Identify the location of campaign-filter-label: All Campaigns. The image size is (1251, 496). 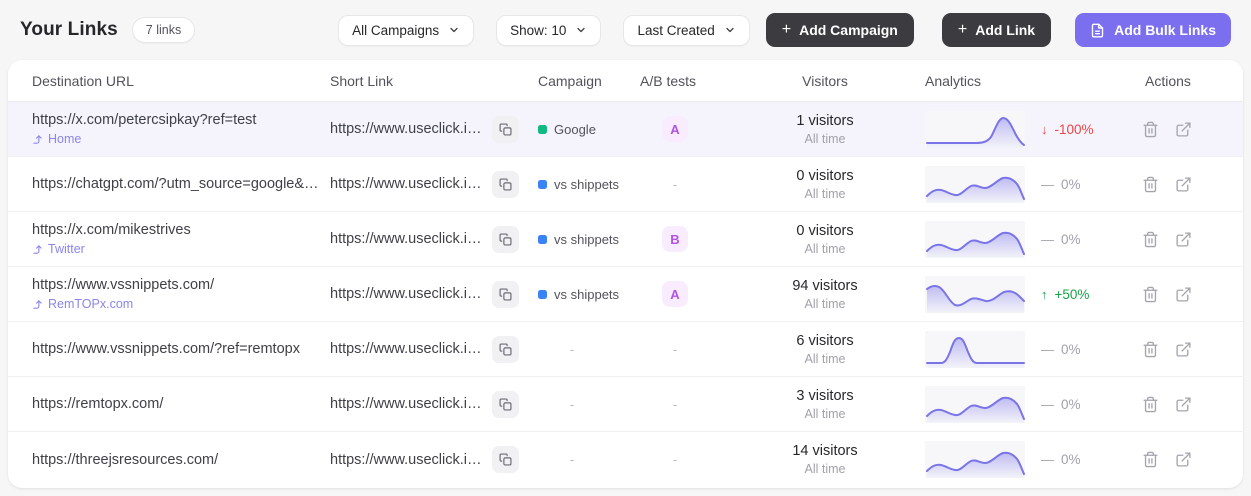
(396, 30).